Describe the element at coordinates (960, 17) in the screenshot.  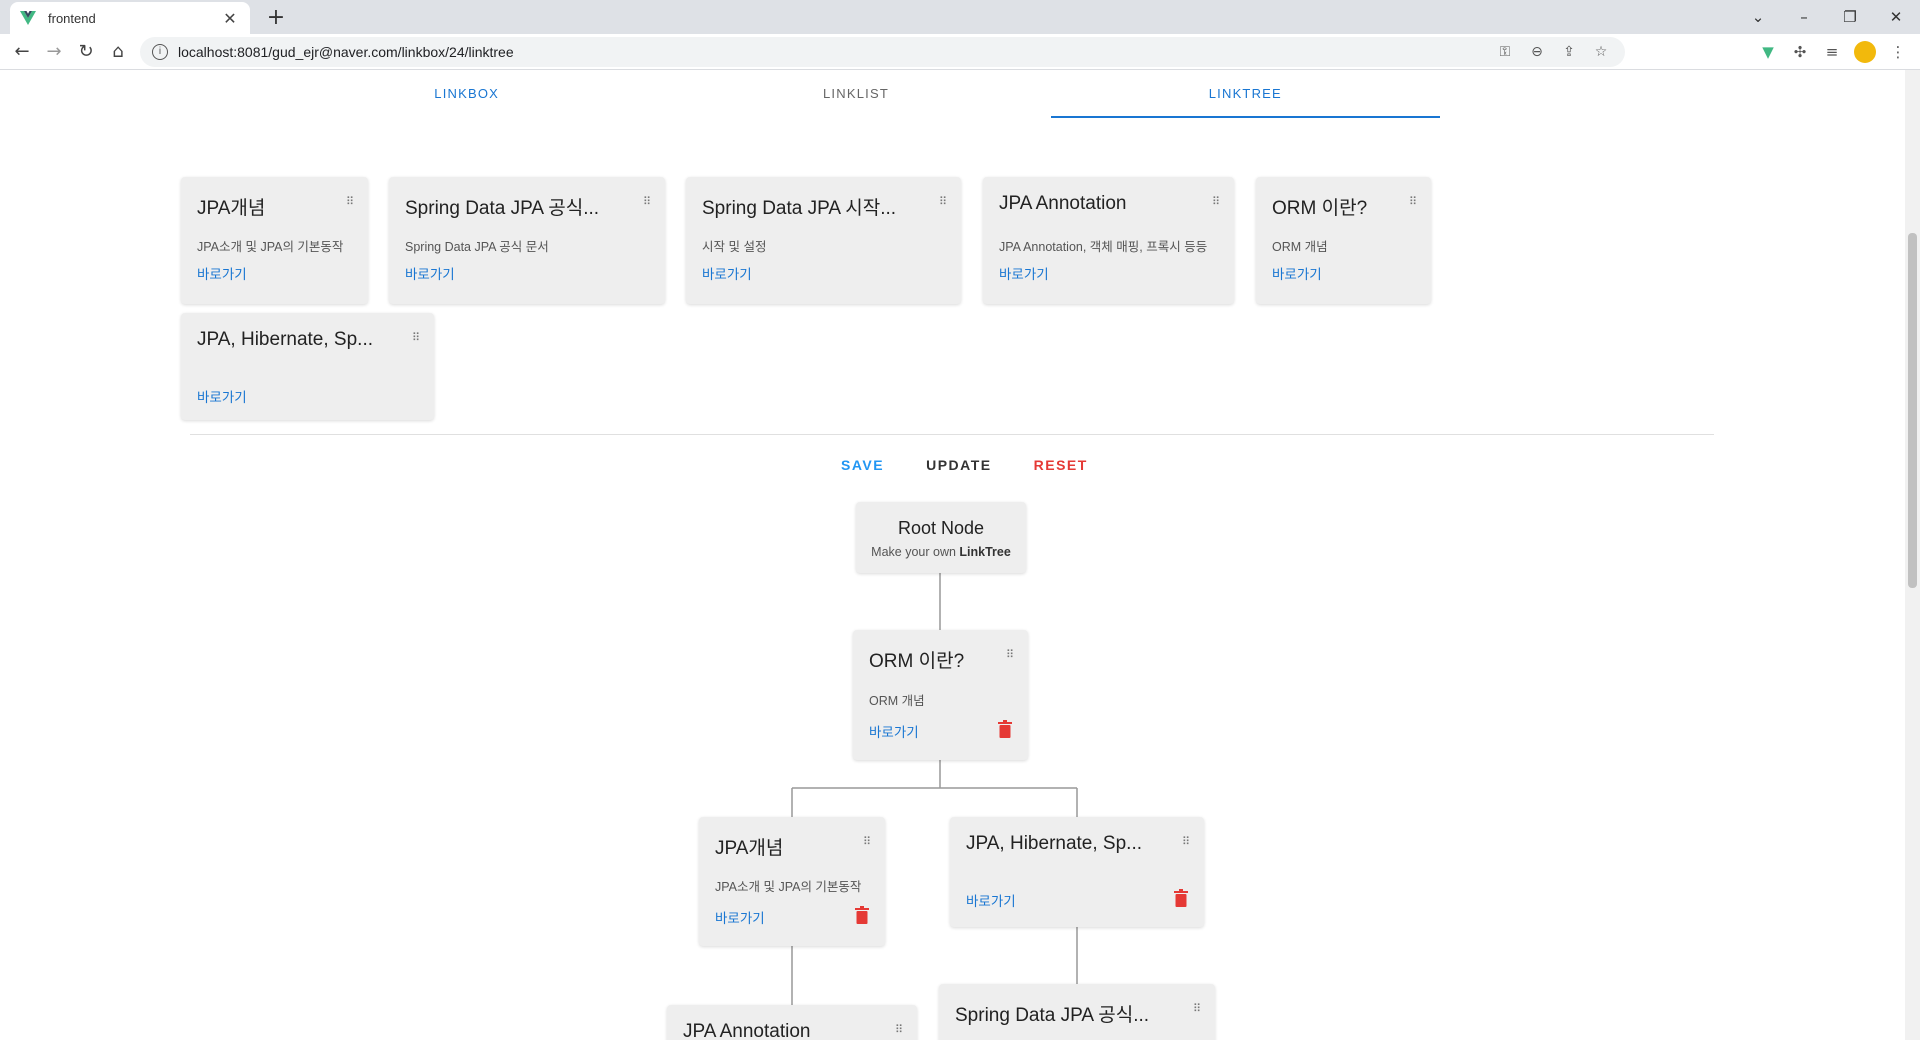
I see `browser-tab-strip: frontend ✕ + ⌄ – ❐ ✕` at that location.